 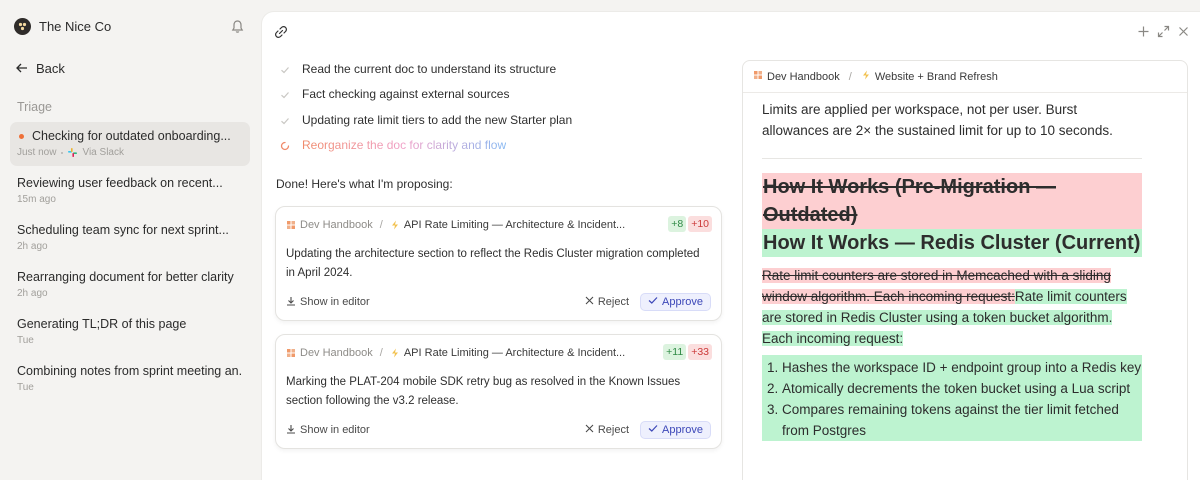 What do you see at coordinates (1143, 31) in the screenshot?
I see `plus-icon` at bounding box center [1143, 31].